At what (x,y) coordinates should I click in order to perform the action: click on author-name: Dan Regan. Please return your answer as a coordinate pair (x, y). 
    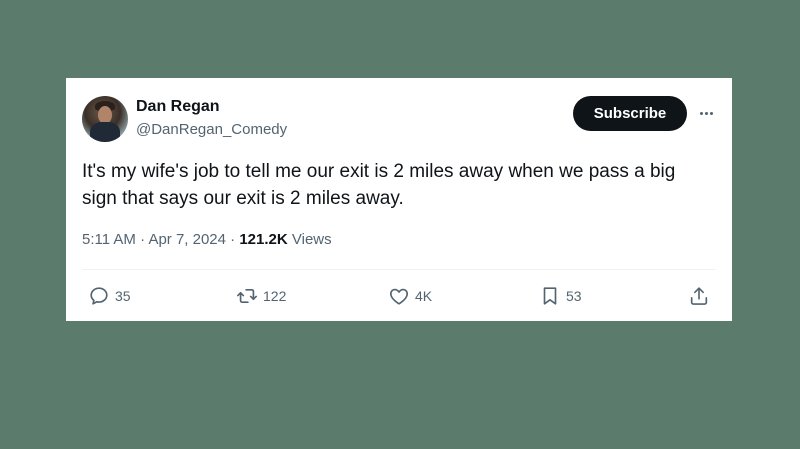
    Looking at the image, I should click on (178, 107).